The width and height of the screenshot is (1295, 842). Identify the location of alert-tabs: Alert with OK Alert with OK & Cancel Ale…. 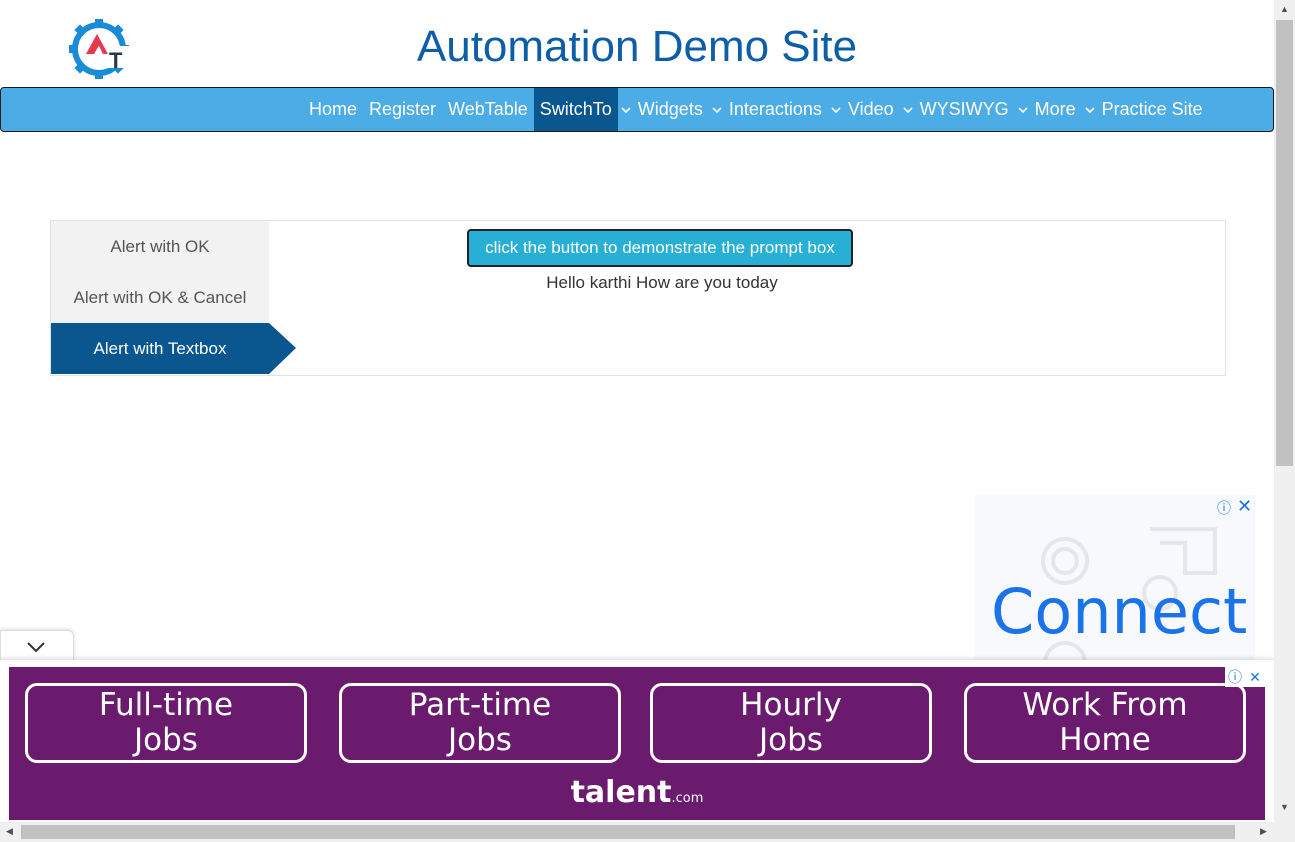
(173, 297).